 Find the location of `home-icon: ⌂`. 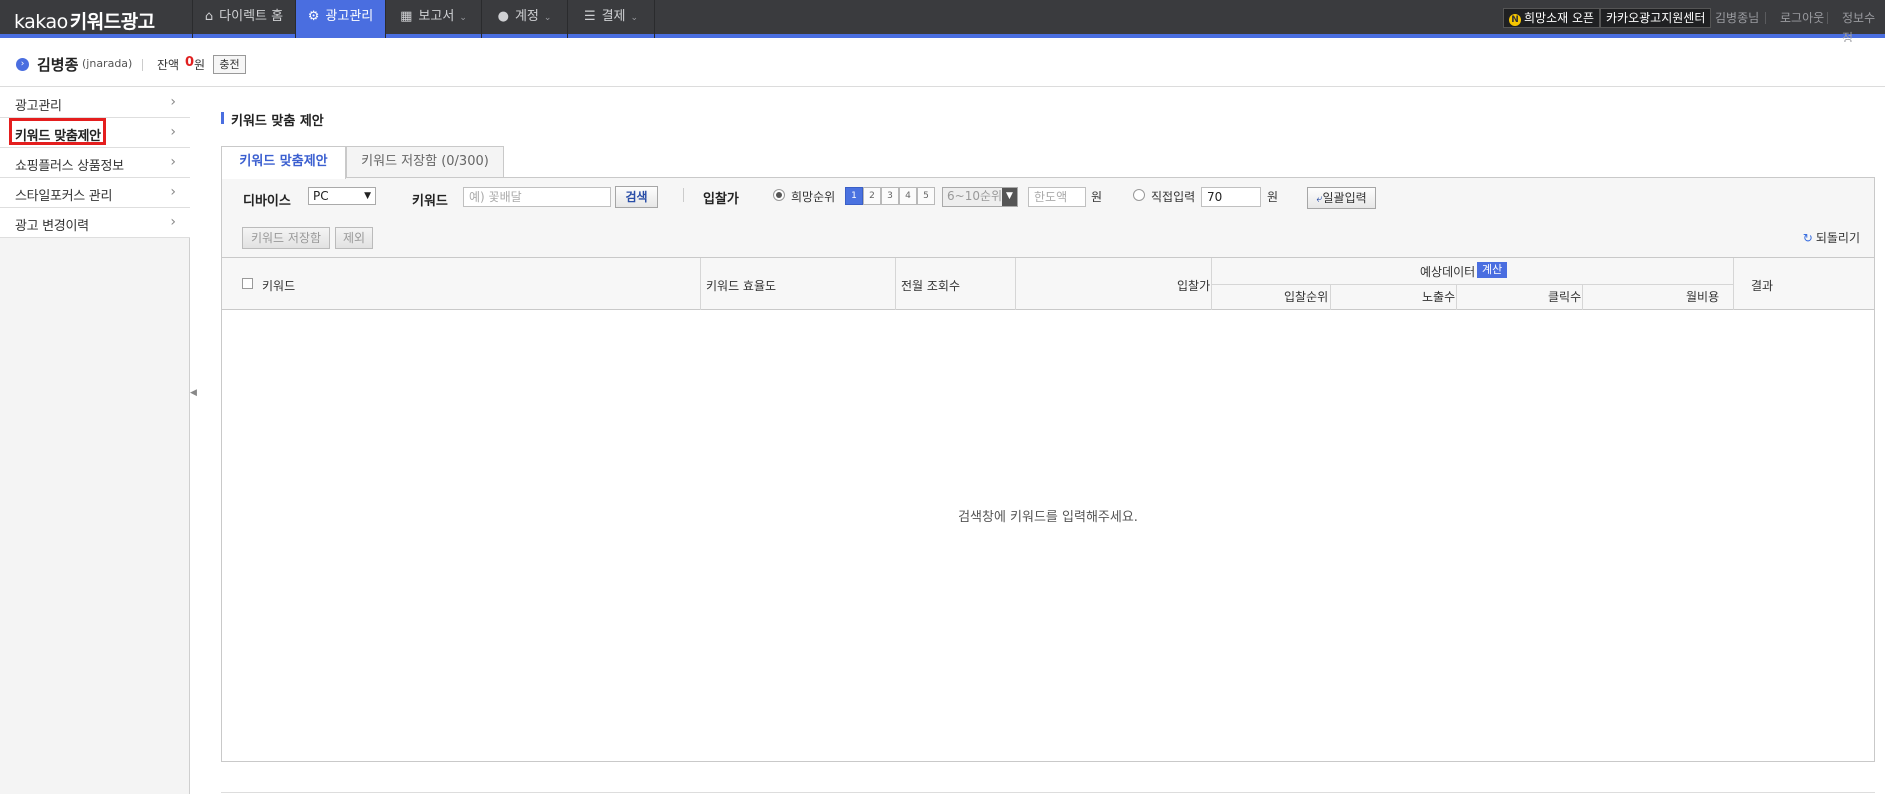

home-icon: ⌂ is located at coordinates (209, 16).